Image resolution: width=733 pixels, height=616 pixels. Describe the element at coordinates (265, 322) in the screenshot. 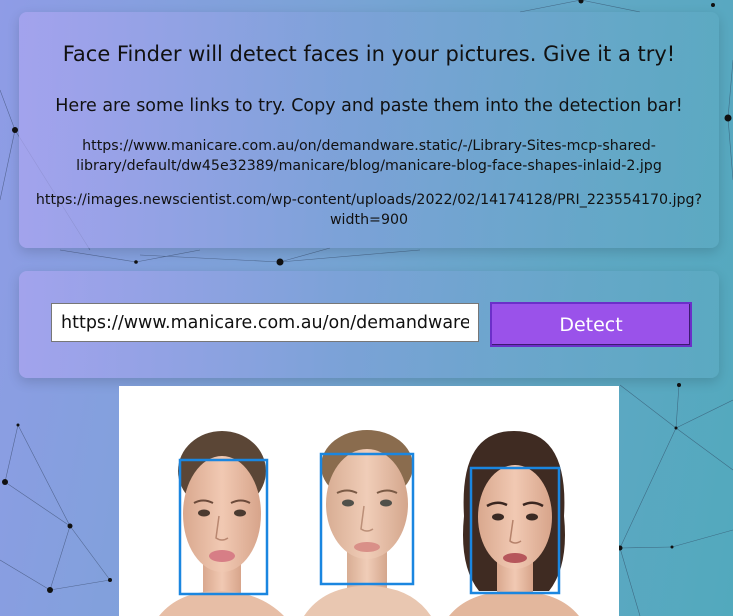

I see `image-url-input` at that location.